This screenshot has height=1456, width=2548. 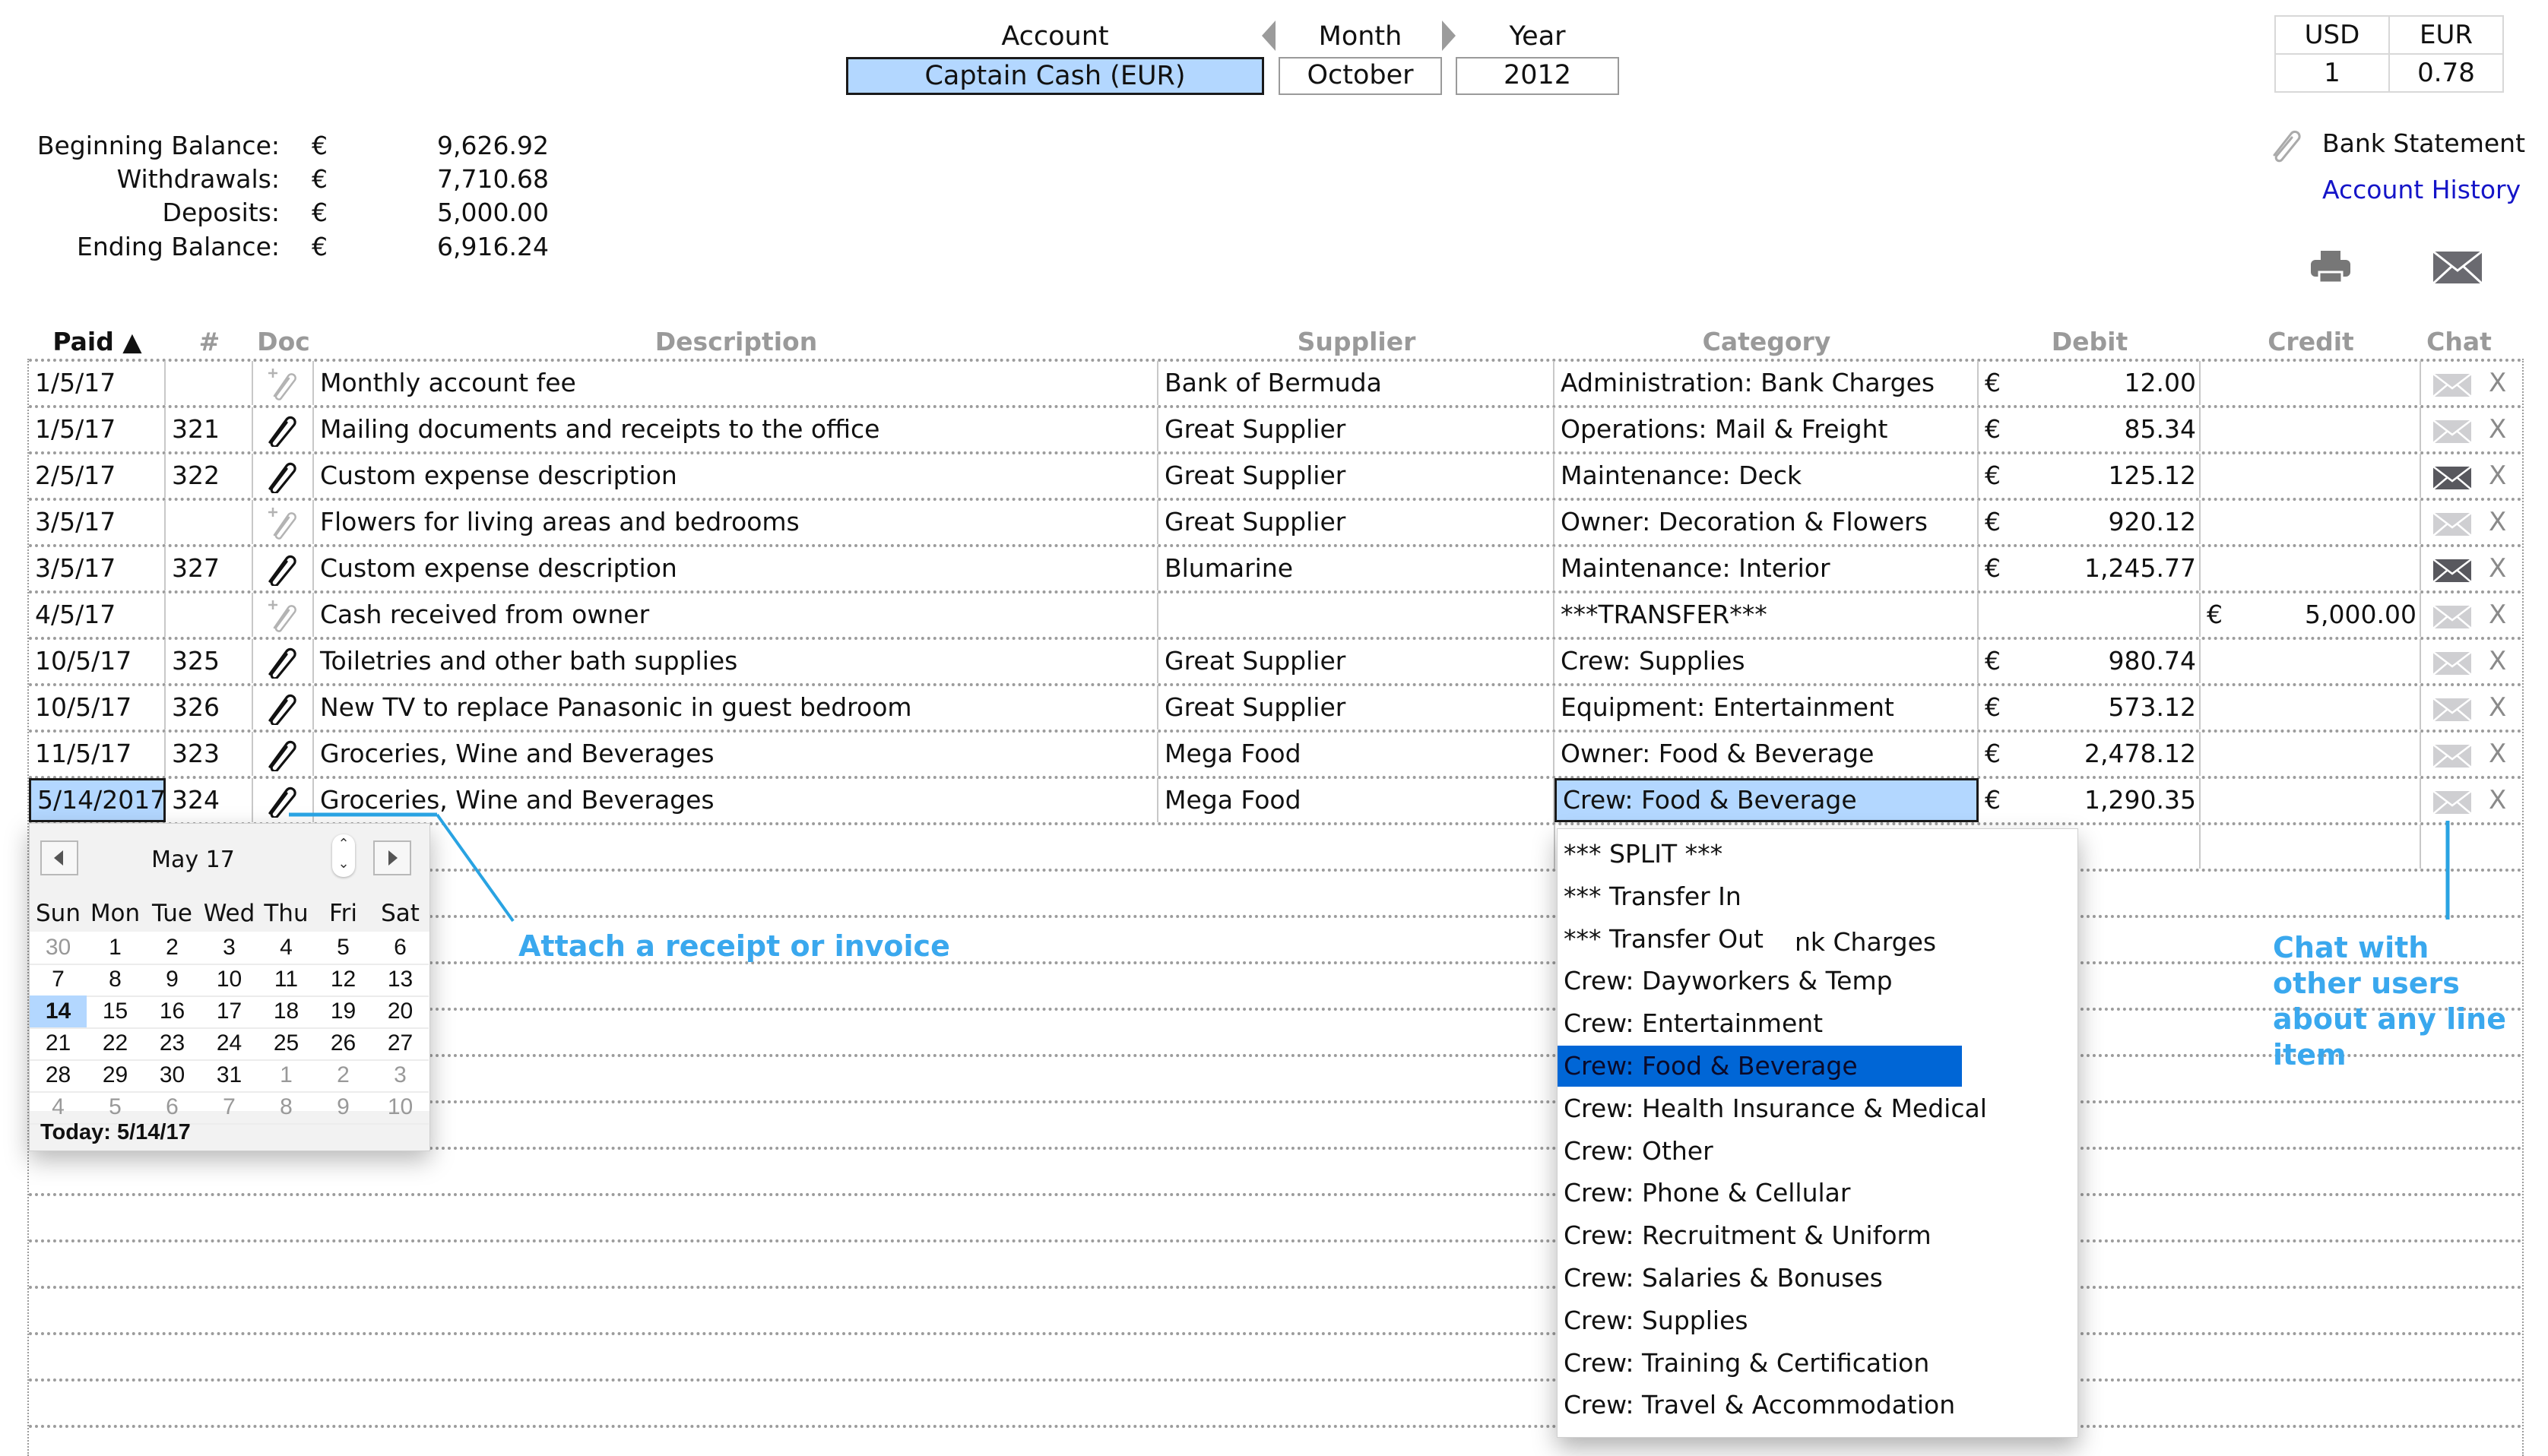 I want to click on category-cell: Crew: Supplies, so click(x=1766, y=661).